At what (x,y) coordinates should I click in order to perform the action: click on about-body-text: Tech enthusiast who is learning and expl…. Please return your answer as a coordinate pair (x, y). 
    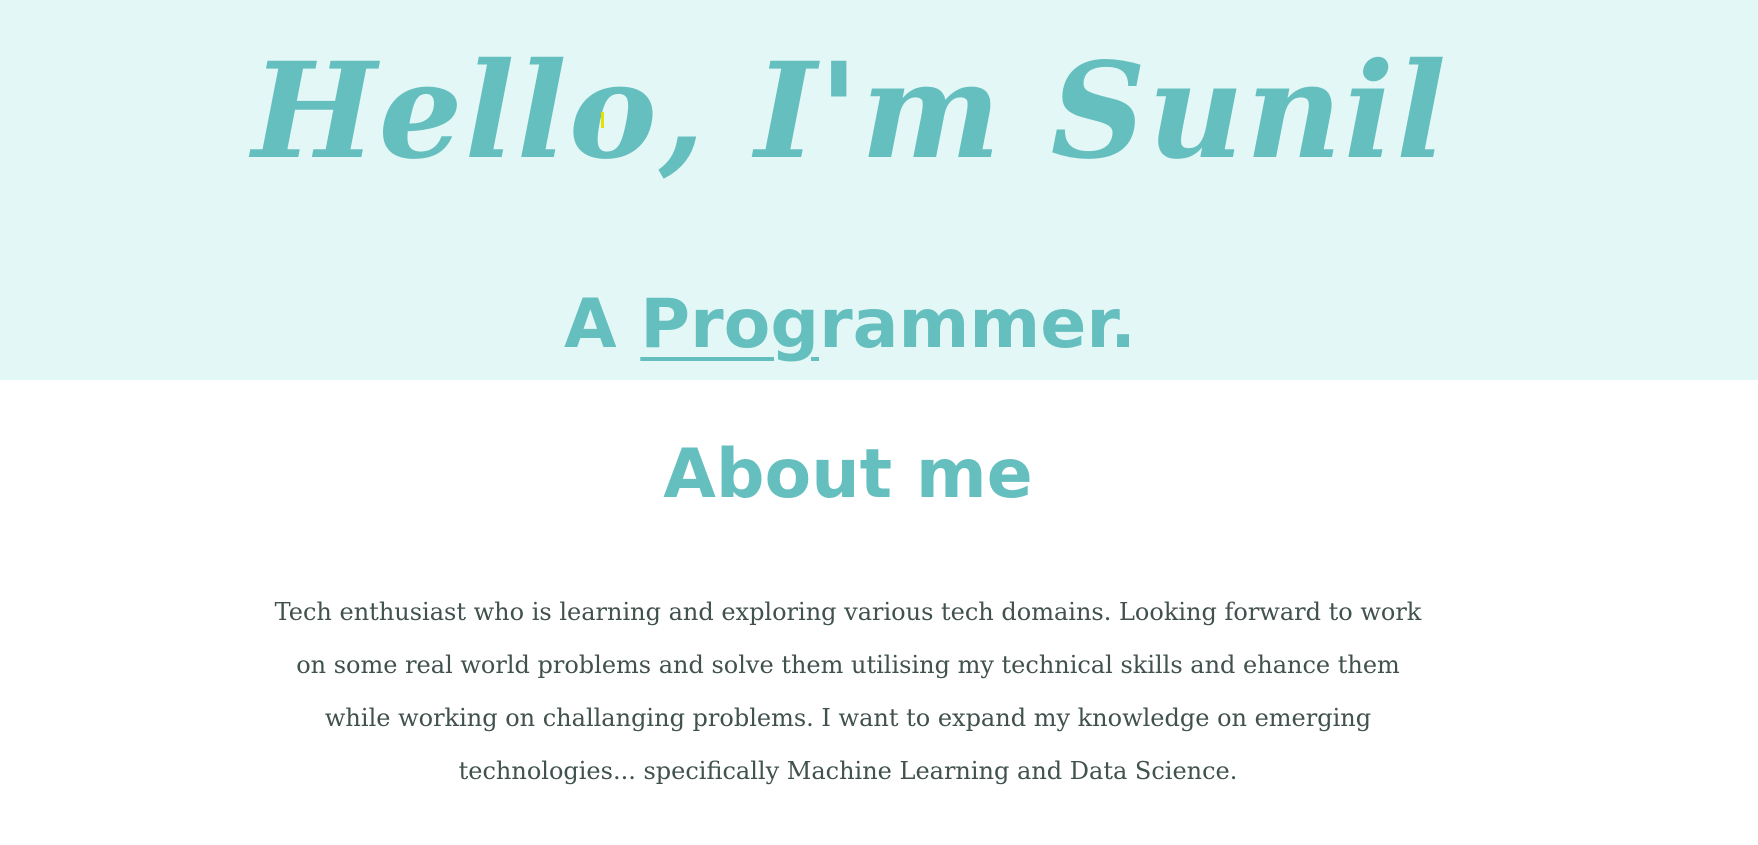
    Looking at the image, I should click on (848, 691).